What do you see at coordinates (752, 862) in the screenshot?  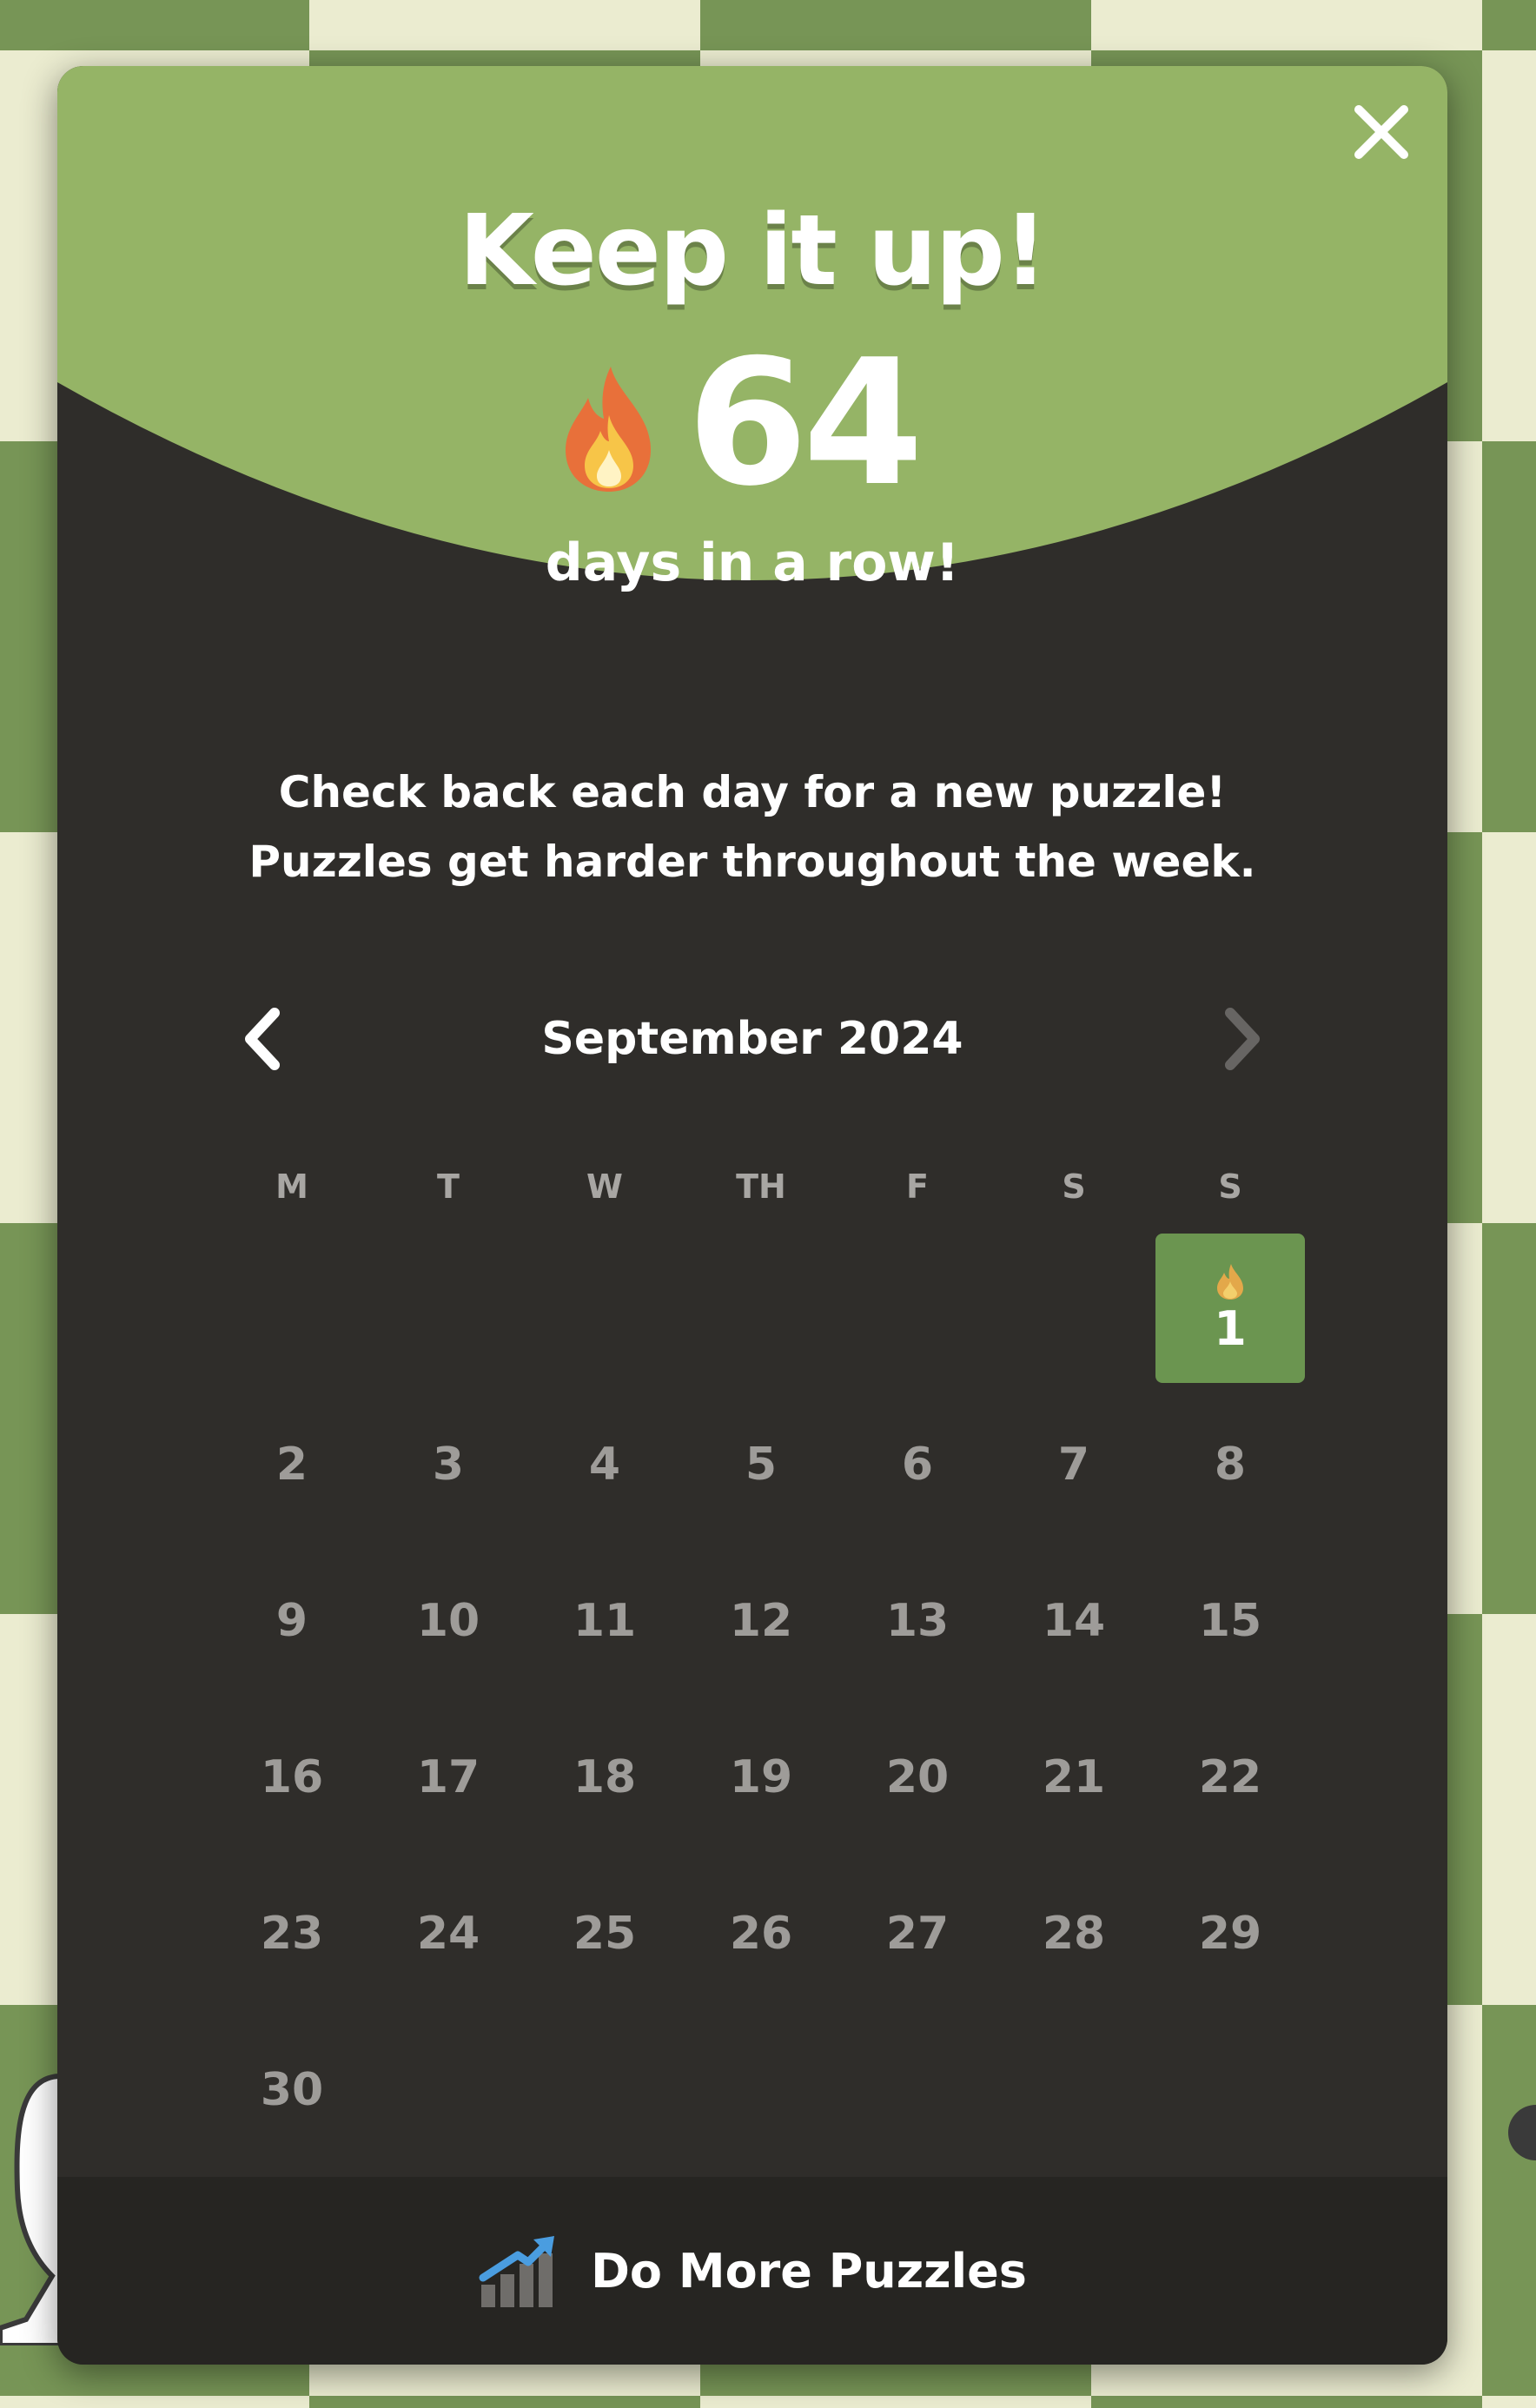 I see `message-line-2: Puzzles get harder throughout the week.` at bounding box center [752, 862].